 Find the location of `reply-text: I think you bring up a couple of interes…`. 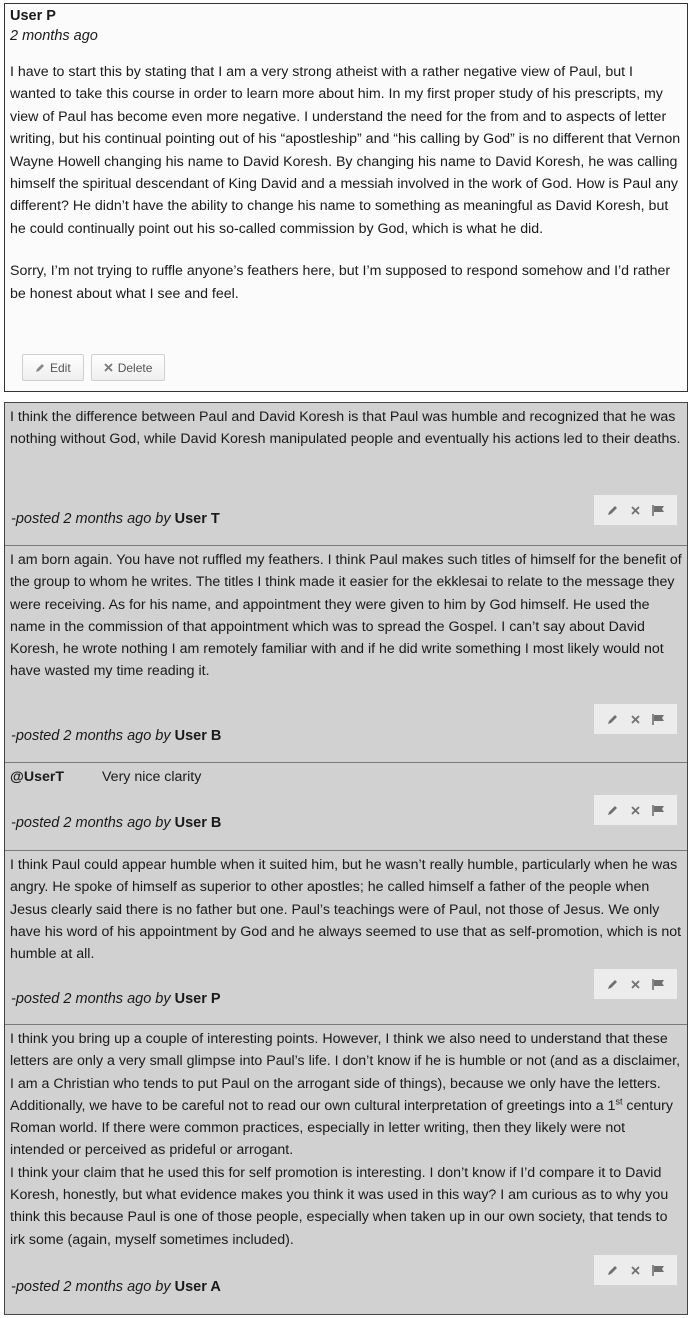

reply-text: I think you bring up a couple of interes… is located at coordinates (346, 1095).